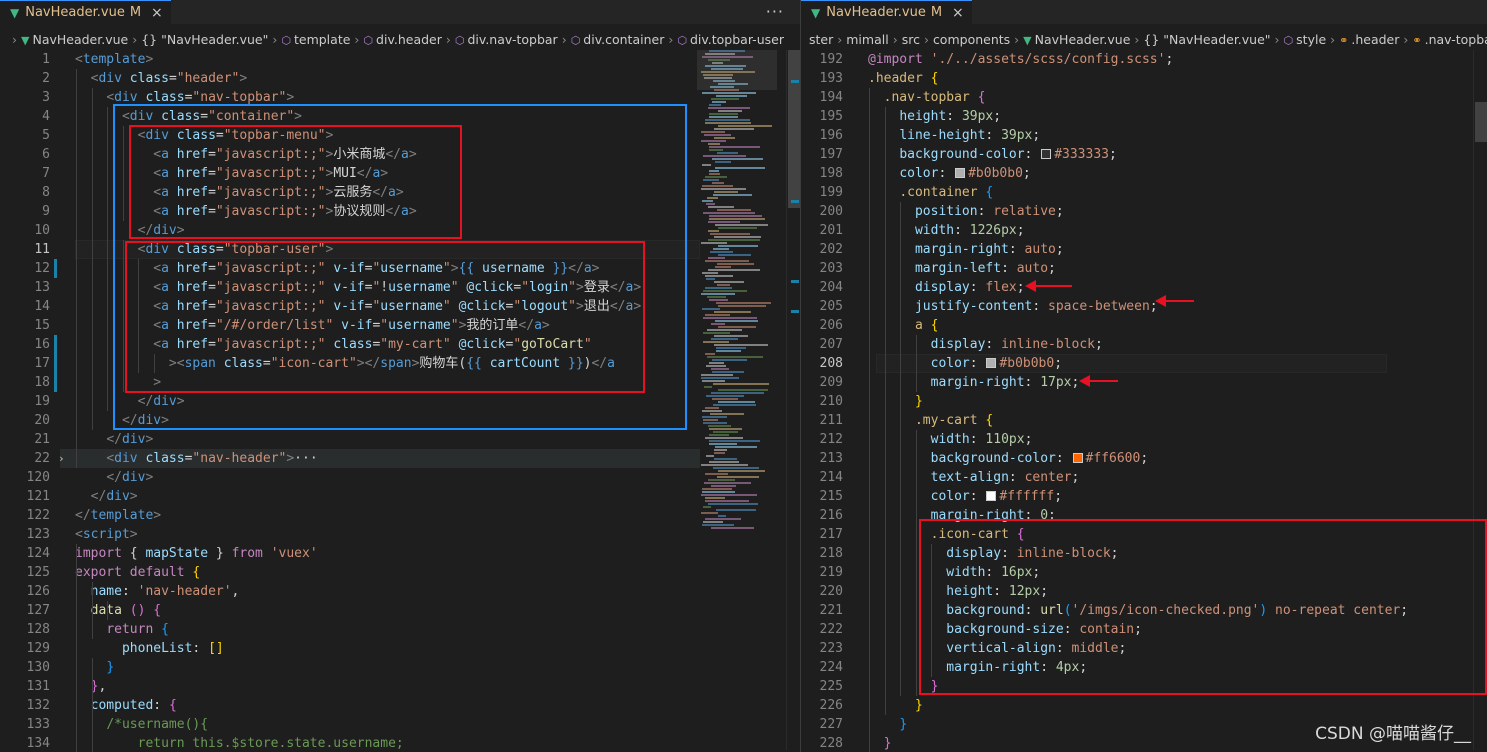 The height and width of the screenshot is (752, 1487). What do you see at coordinates (400, 382) in the screenshot?
I see `code-line: 18 >` at bounding box center [400, 382].